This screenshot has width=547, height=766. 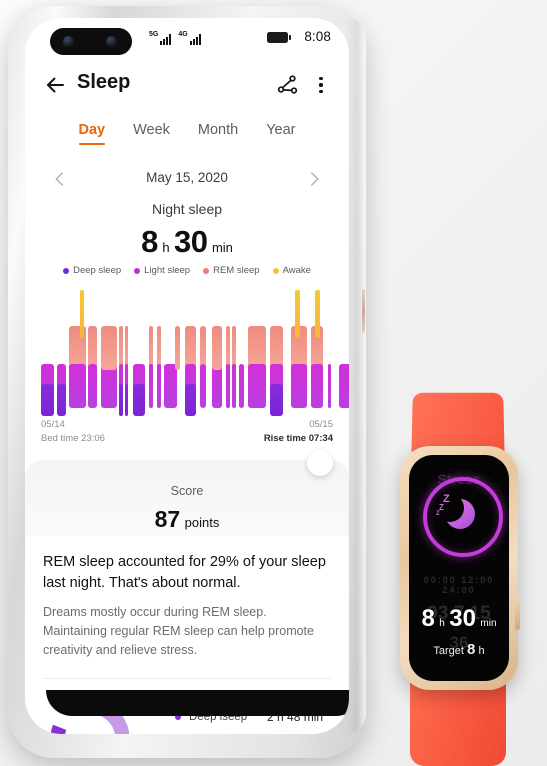 I want to click on chart-legend: Deep sleep Light sleep REM sleep Awake, so click(x=187, y=270).